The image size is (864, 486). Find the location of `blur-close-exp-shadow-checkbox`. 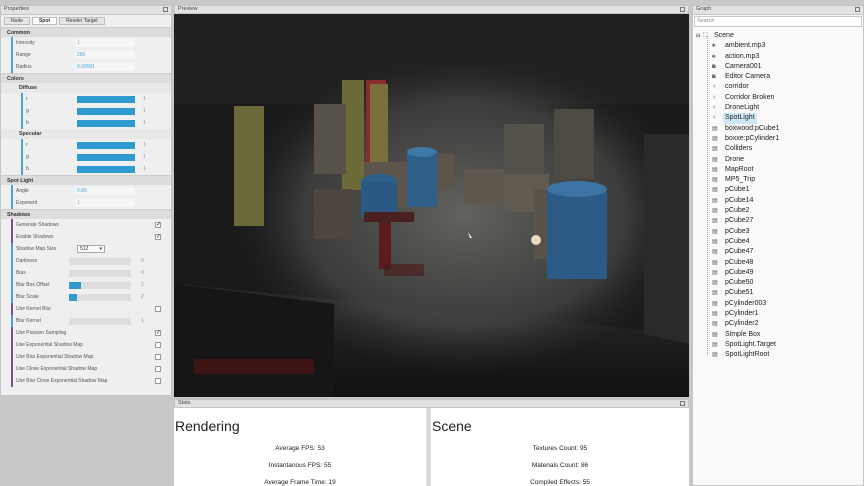

blur-close-exp-shadow-checkbox is located at coordinates (158, 381).